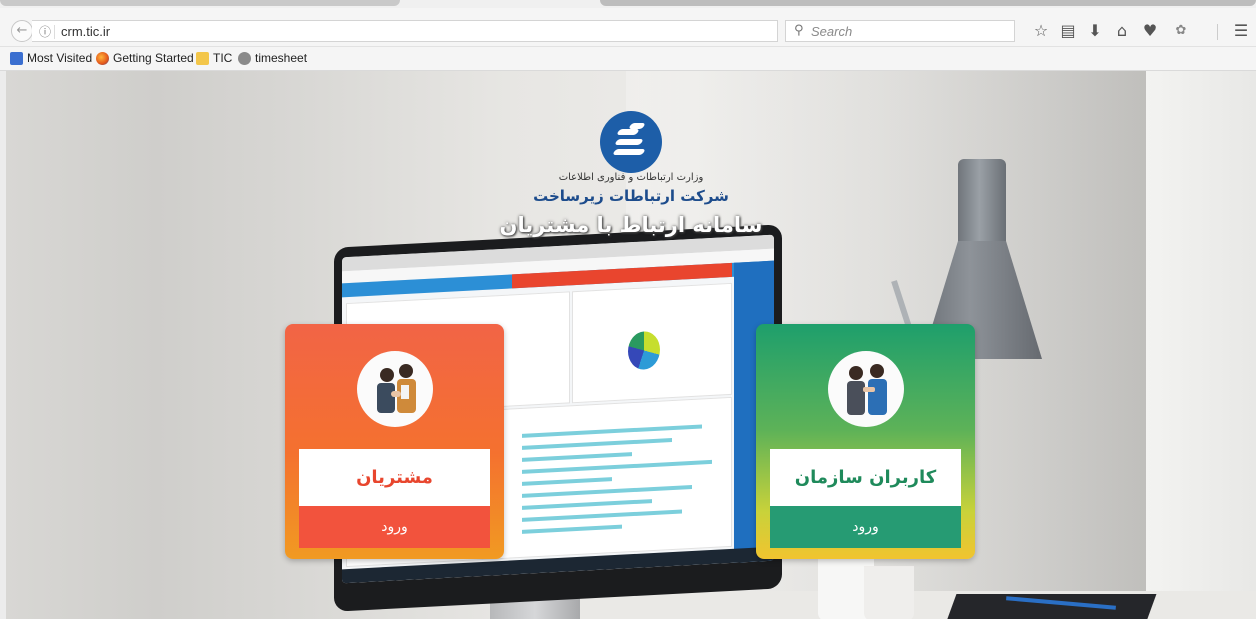 This screenshot has height=619, width=1256. Describe the element at coordinates (865, 441) in the screenshot. I see `staff-card: کاربران سازمان ورود` at that location.